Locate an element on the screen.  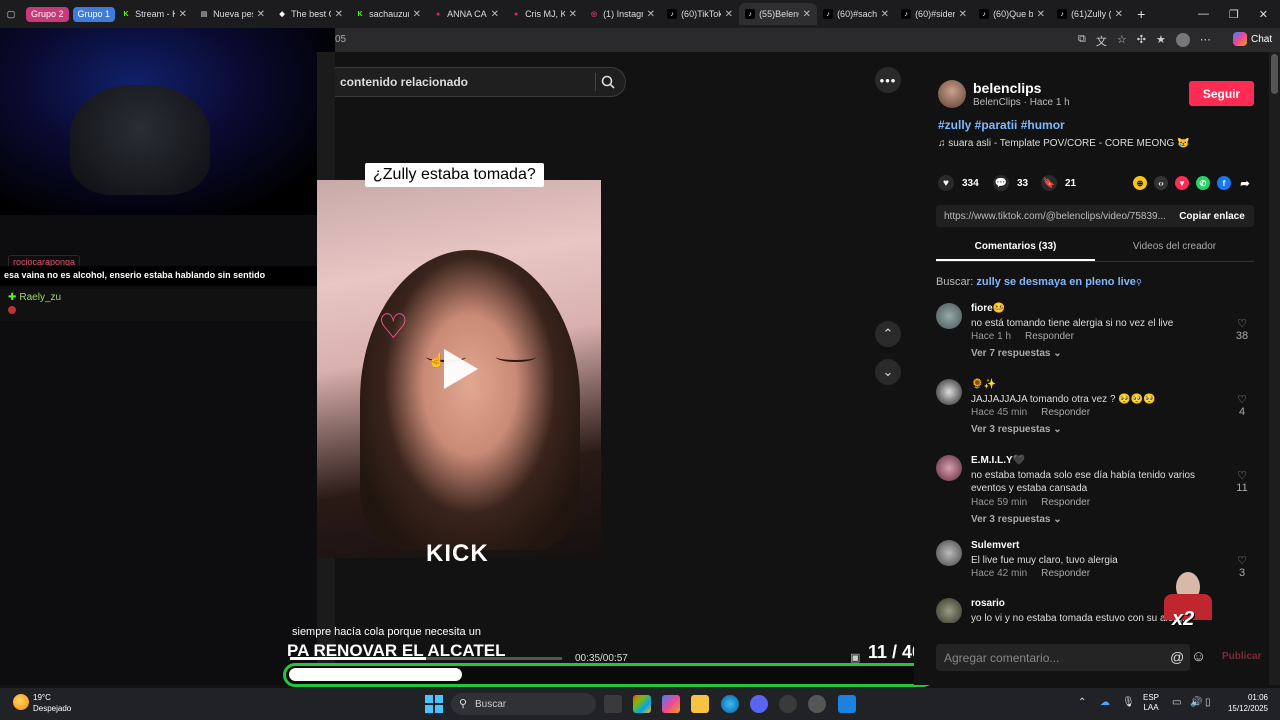
tab-comments: Comentarios (33) is located at coordinates (1015, 248).